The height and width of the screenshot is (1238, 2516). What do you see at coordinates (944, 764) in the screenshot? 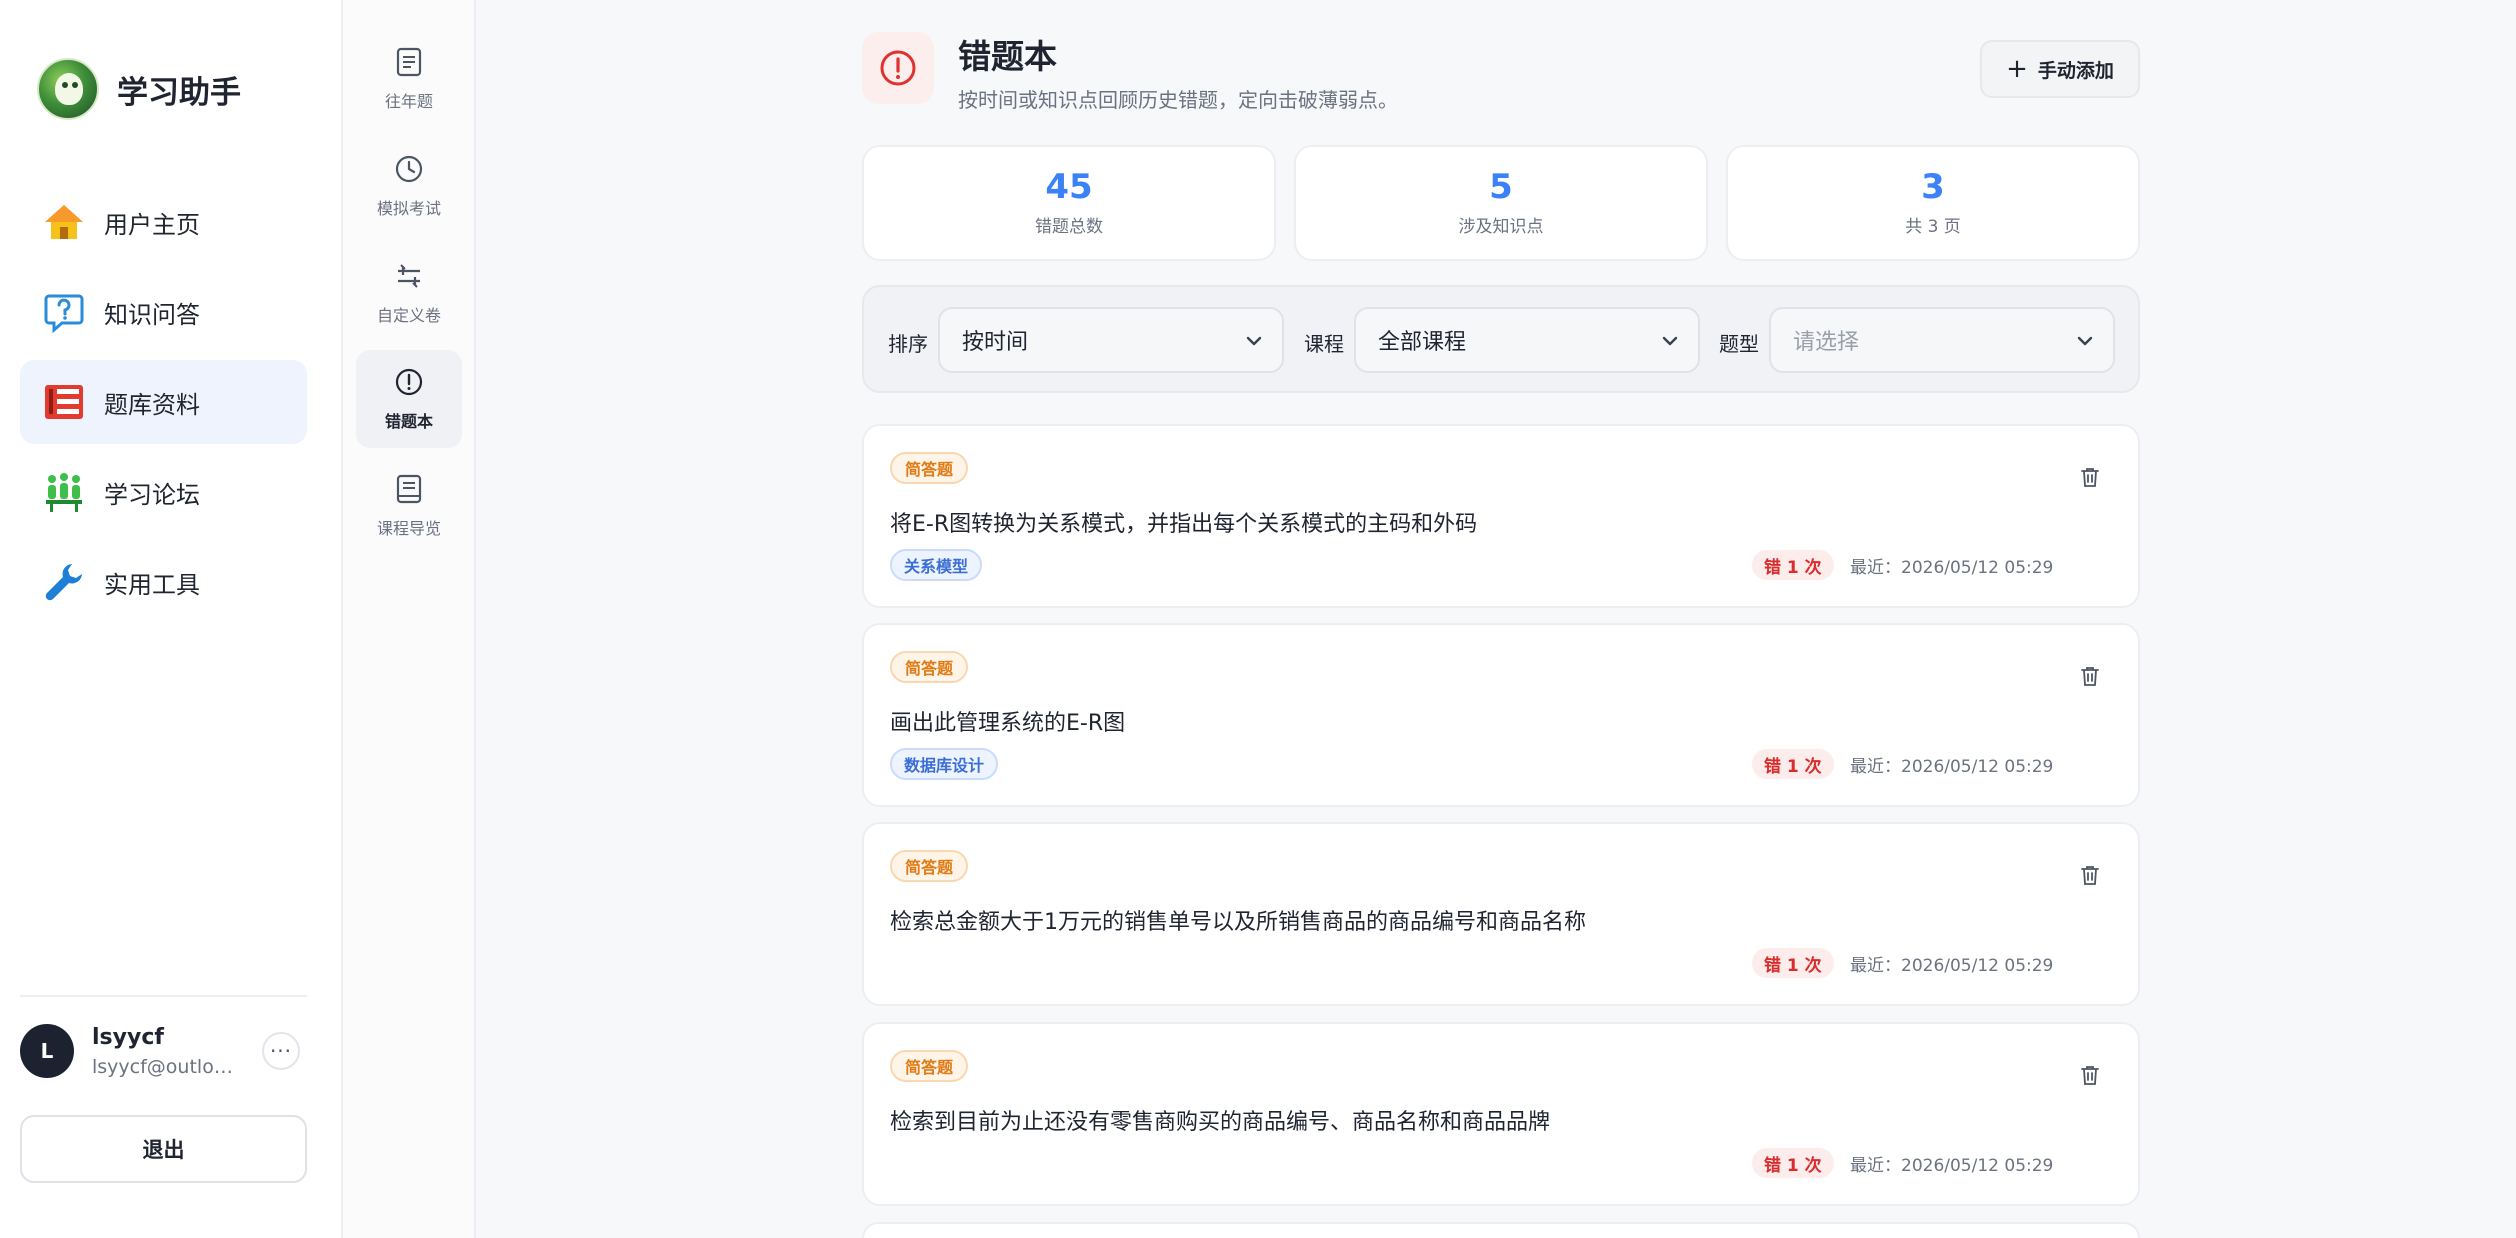
I see `topic-tag: 数据库设计` at bounding box center [944, 764].